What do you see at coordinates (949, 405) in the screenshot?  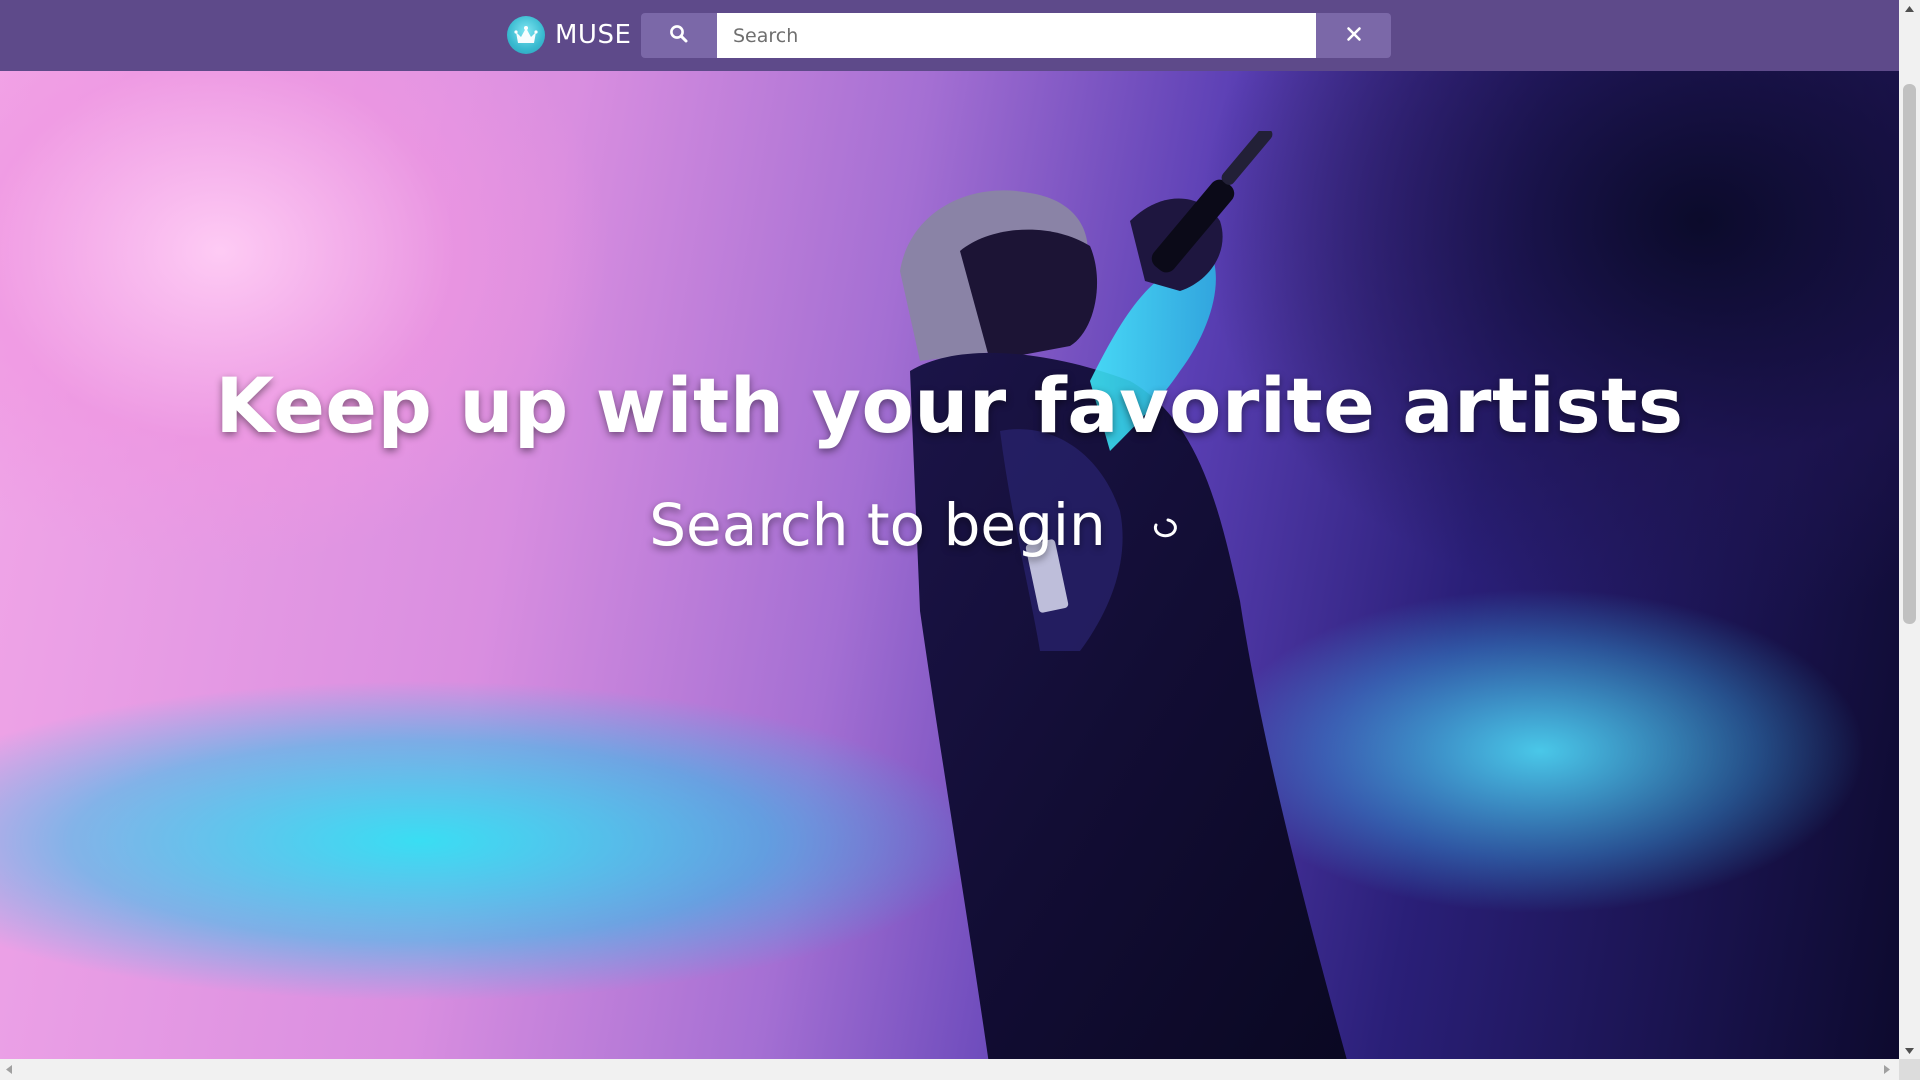 I see `hero-title: Keep up with your favorite artists` at bounding box center [949, 405].